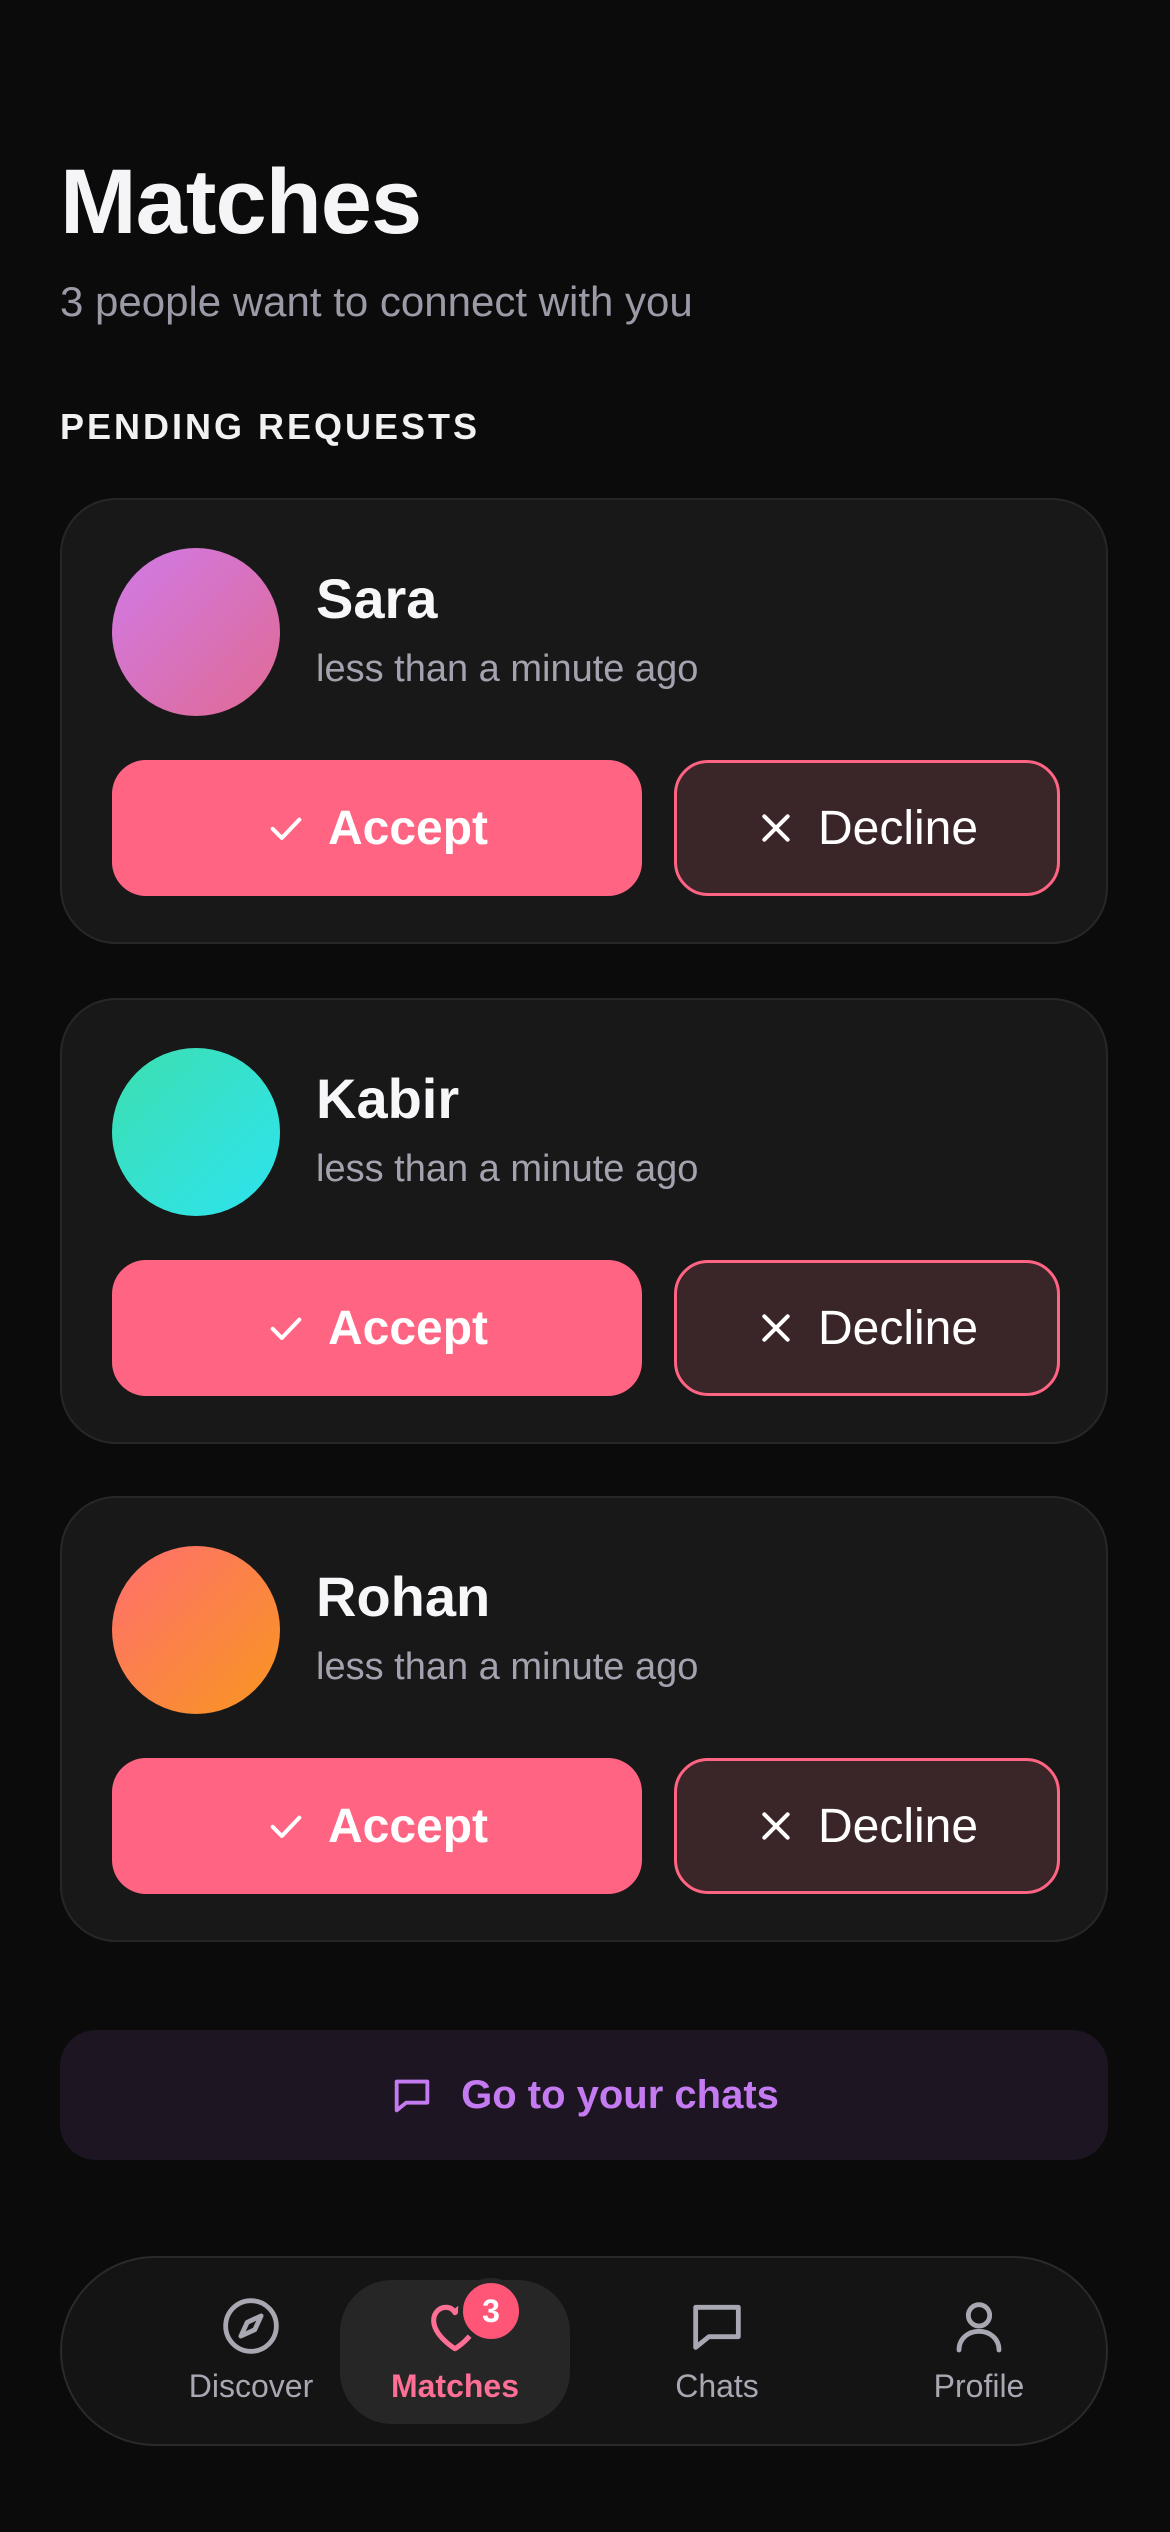 This screenshot has height=2532, width=1170. Describe the element at coordinates (241, 202) in the screenshot. I see `page-title: Matches` at that location.